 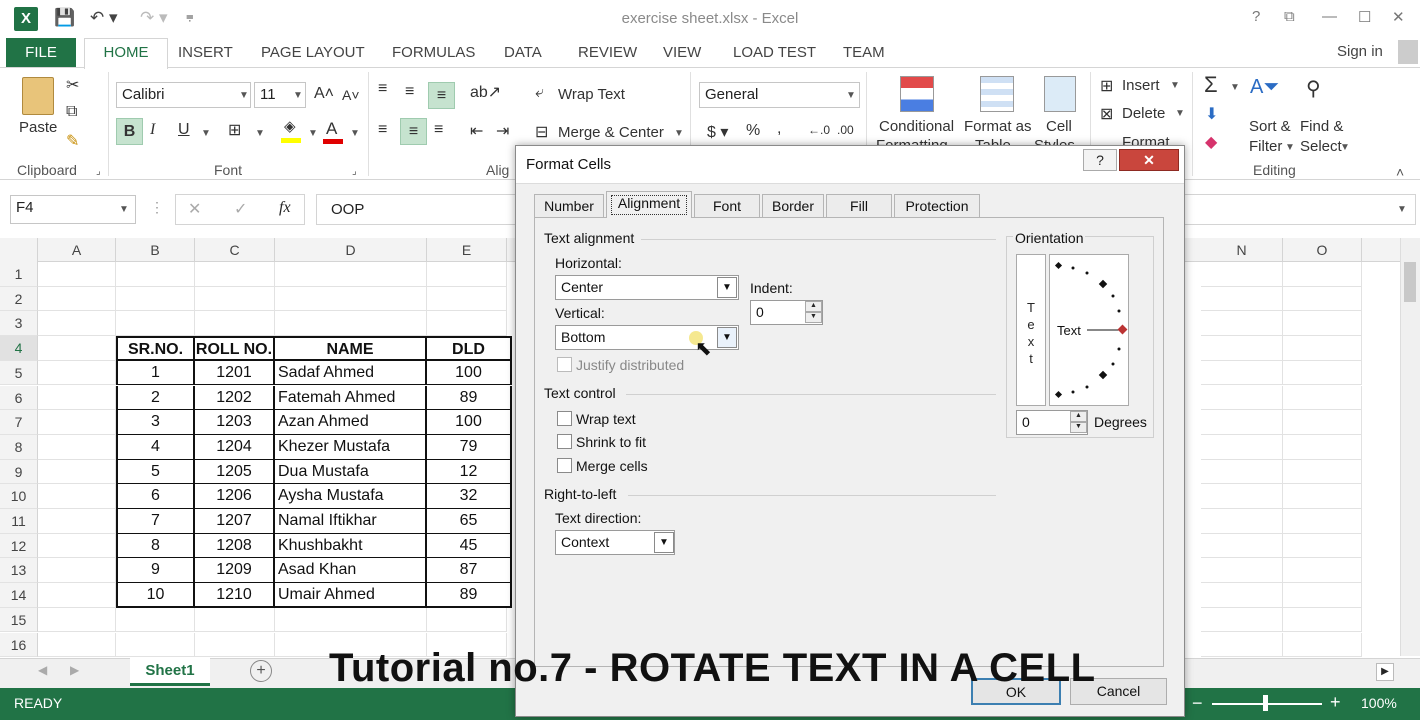 I want to click on sort-filter-icon: A⏷, so click(x=1264, y=87).